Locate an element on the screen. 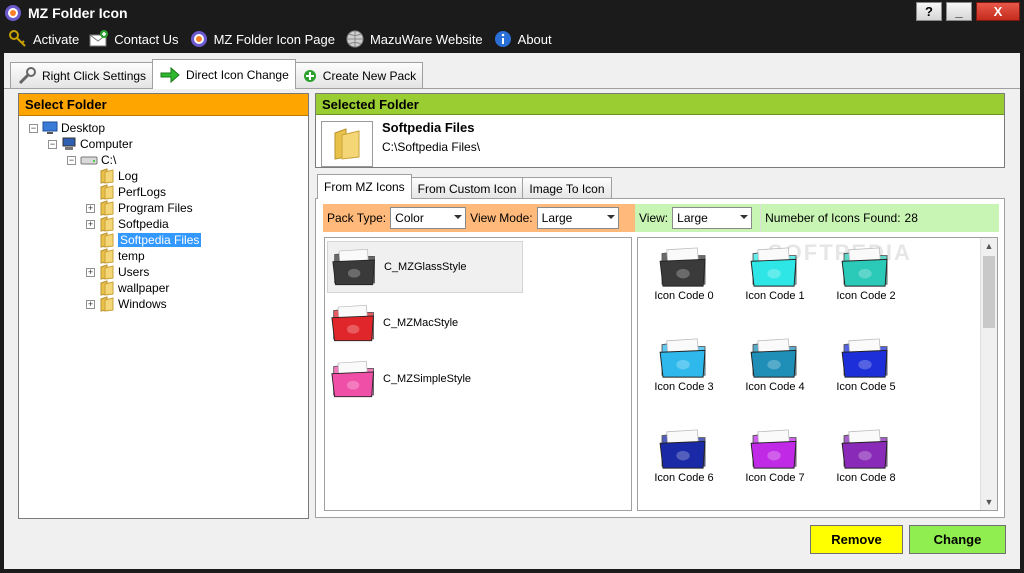 This screenshot has height=573, width=1024. tab-image-to-icon: Image To Icon is located at coordinates (567, 188).